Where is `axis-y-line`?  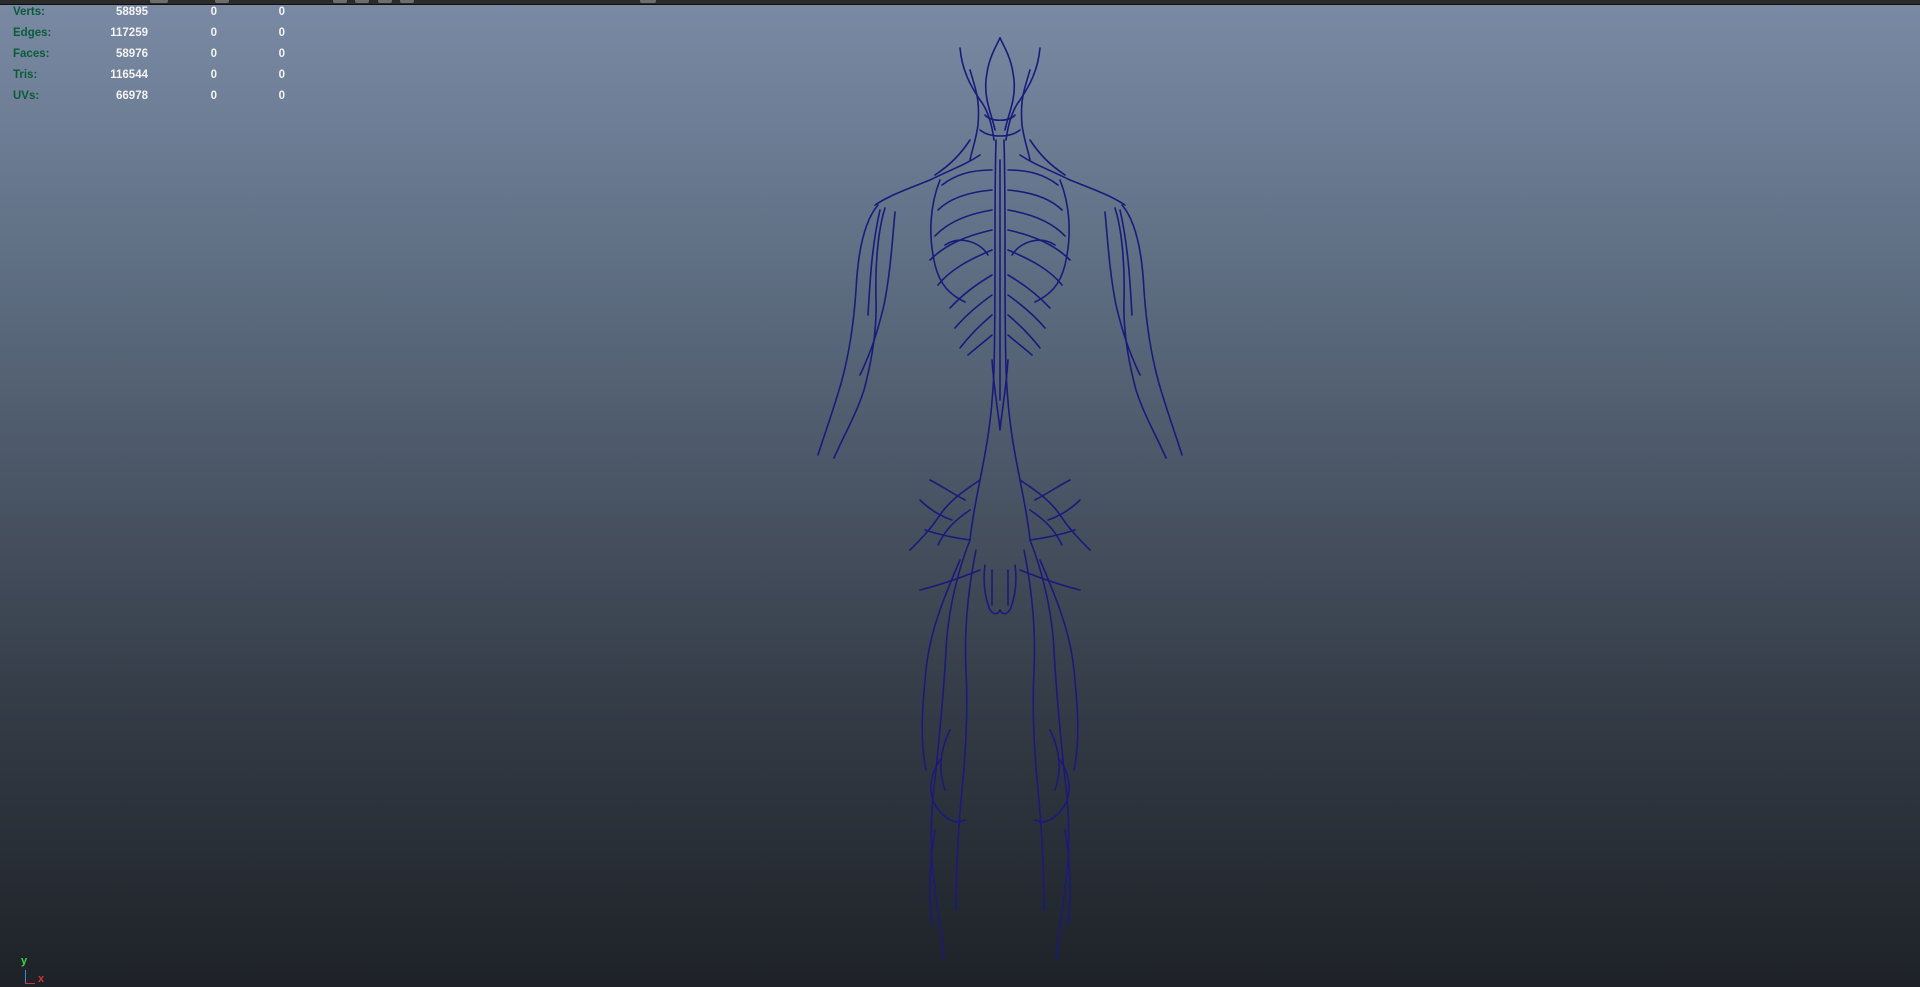
axis-y-line is located at coordinates (25, 977).